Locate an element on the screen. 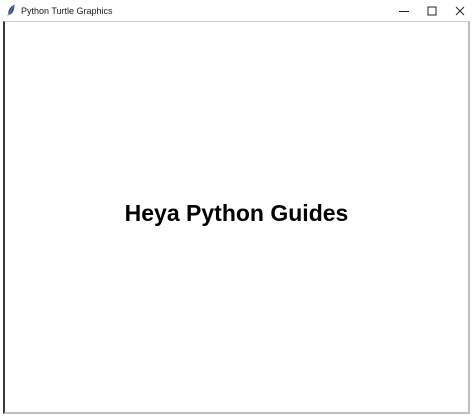 The width and height of the screenshot is (474, 418). feather-icon is located at coordinates (11, 11).